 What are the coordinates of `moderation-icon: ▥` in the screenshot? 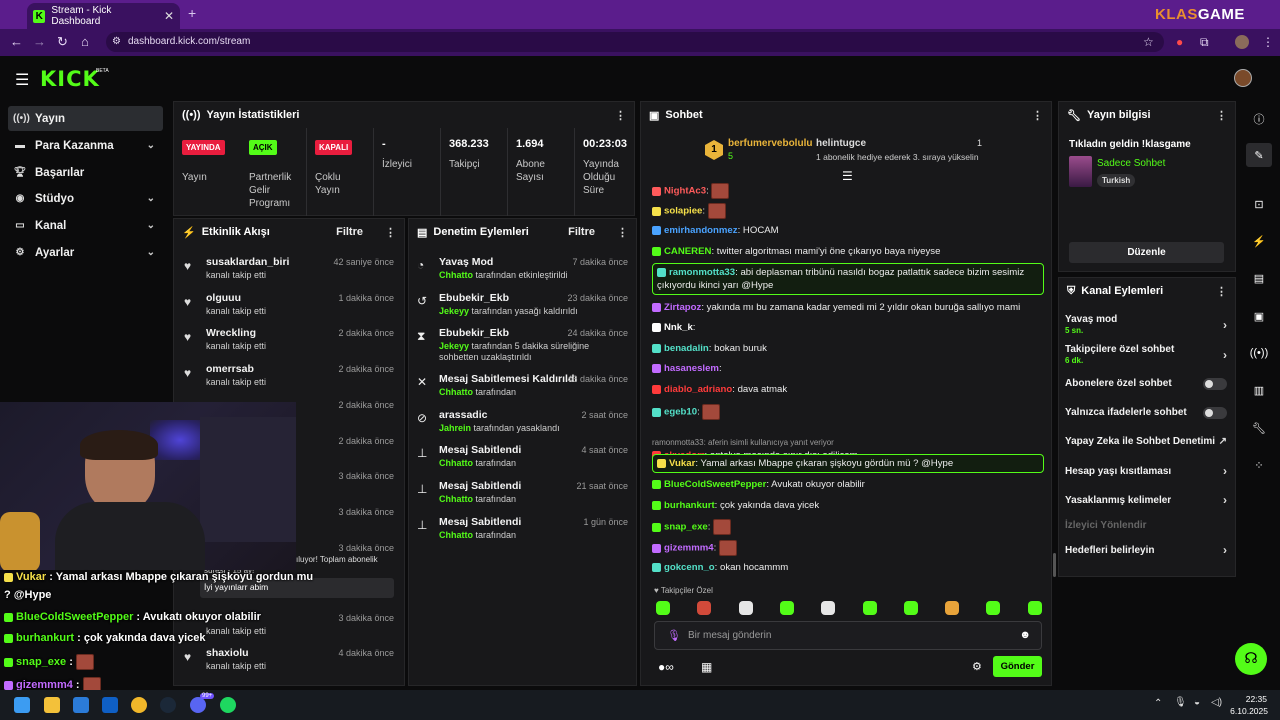 It's located at (1259, 390).